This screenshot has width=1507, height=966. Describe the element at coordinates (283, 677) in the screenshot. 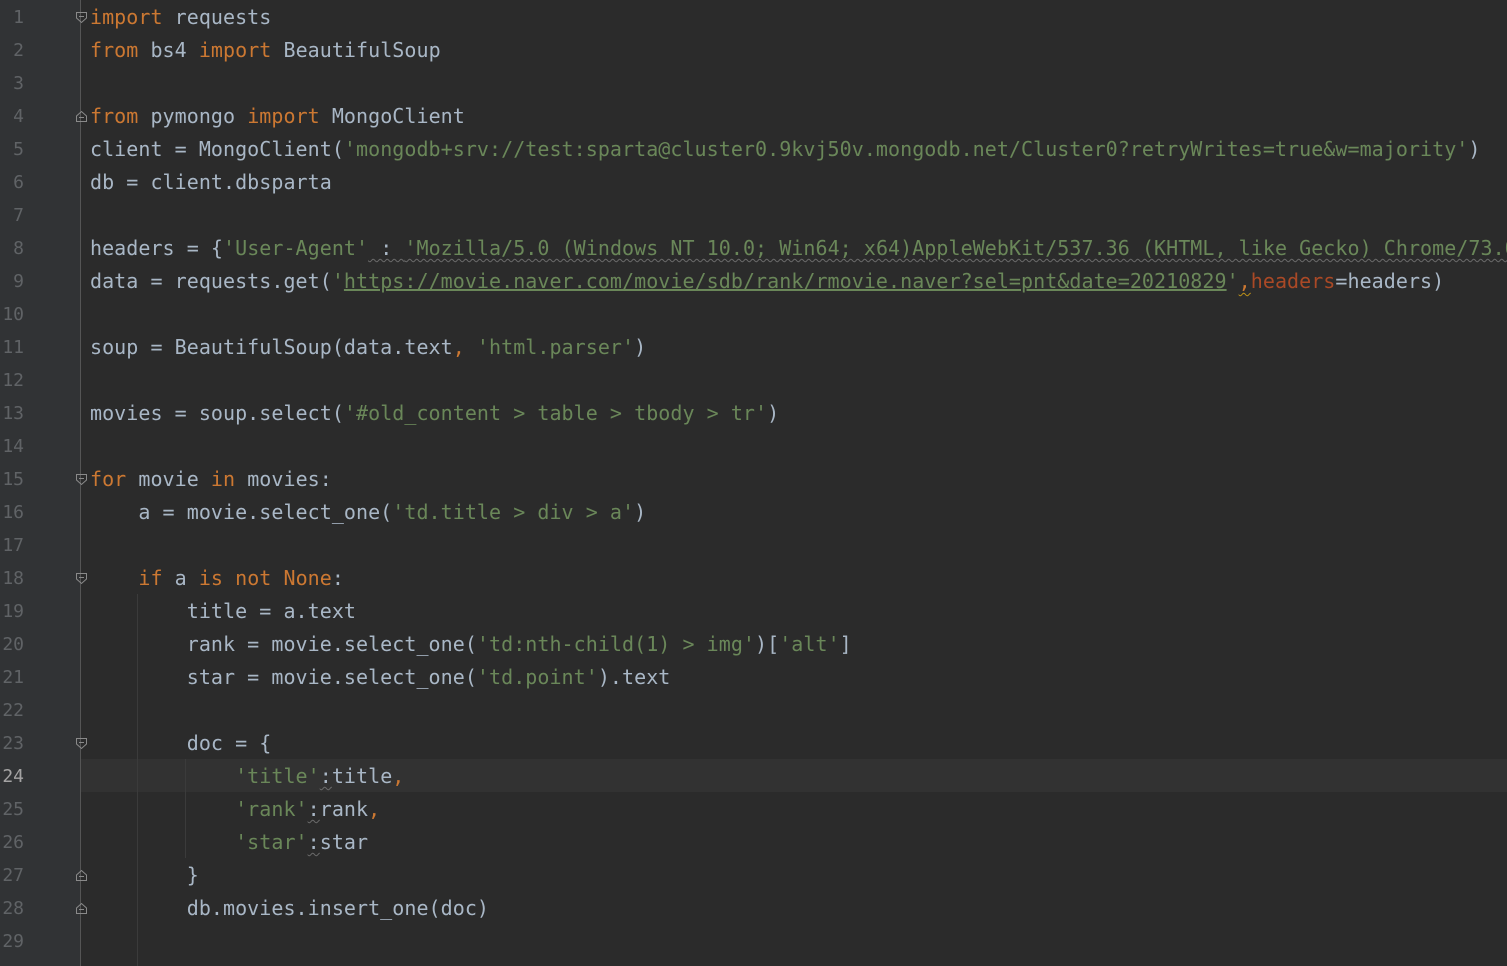

I see `code-text: star = movie.select_one(` at that location.